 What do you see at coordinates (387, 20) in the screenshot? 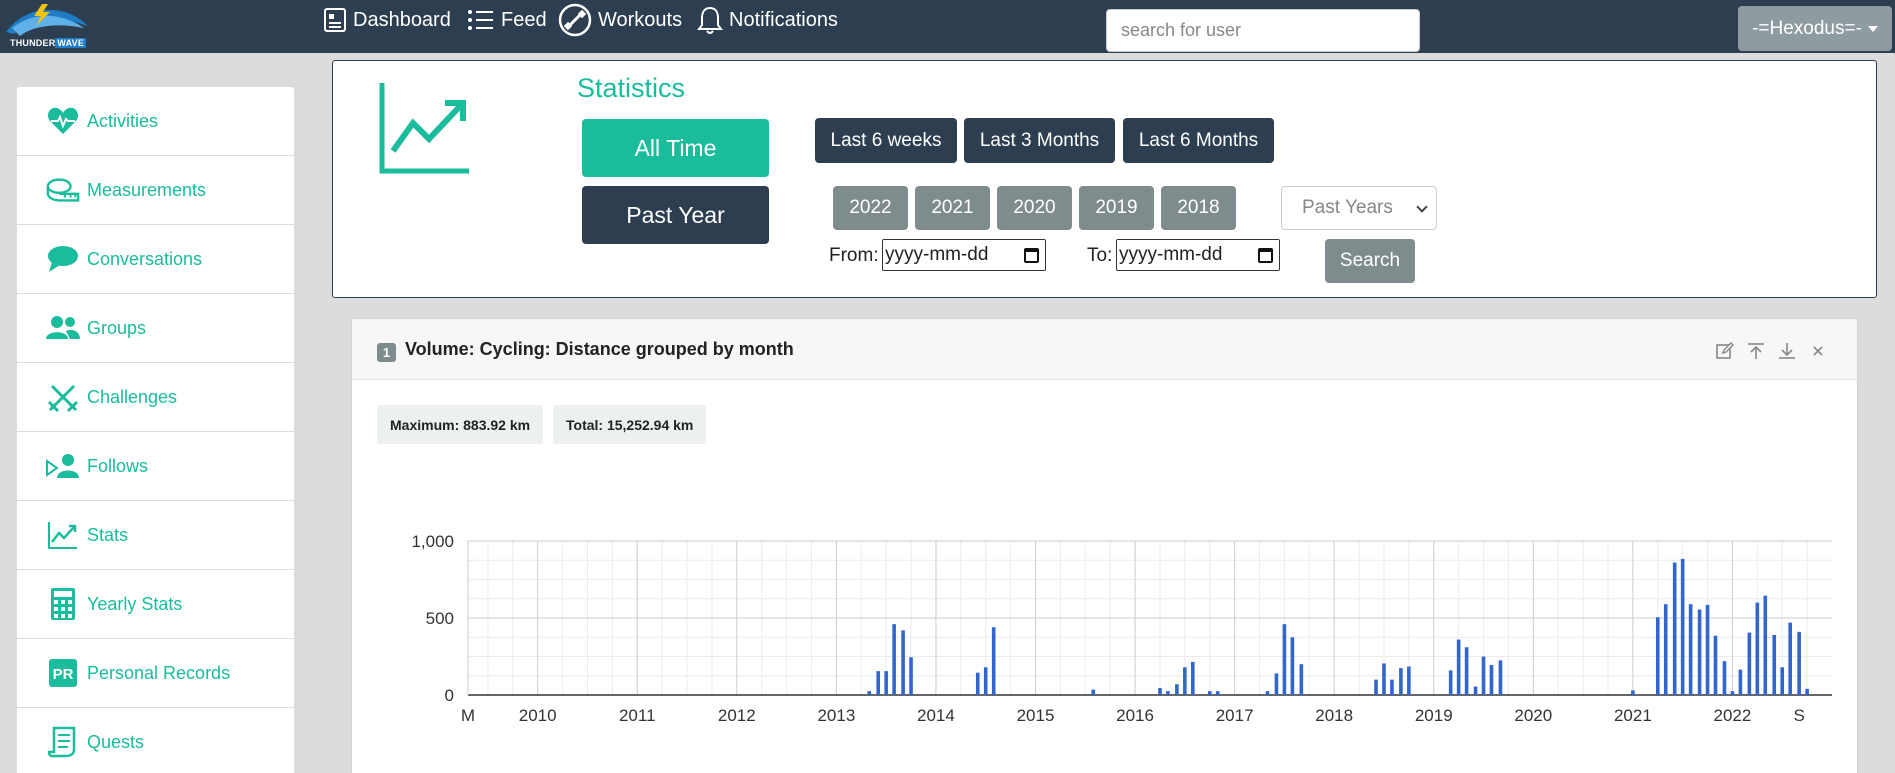
I see `nav-dashboard: Dashboard` at bounding box center [387, 20].